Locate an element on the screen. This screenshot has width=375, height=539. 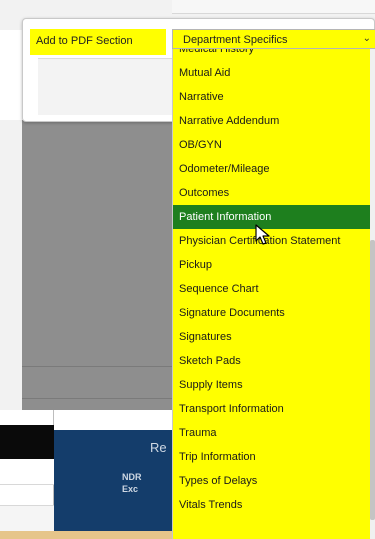
dropdown-option: Sketch Pads is located at coordinates (271, 361).